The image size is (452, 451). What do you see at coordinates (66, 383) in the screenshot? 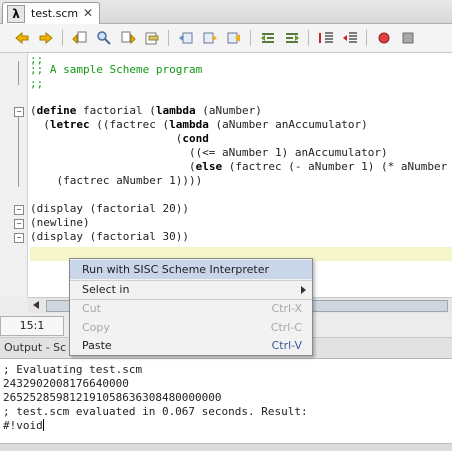
I see `output-line: 2432902008176640000` at bounding box center [66, 383].